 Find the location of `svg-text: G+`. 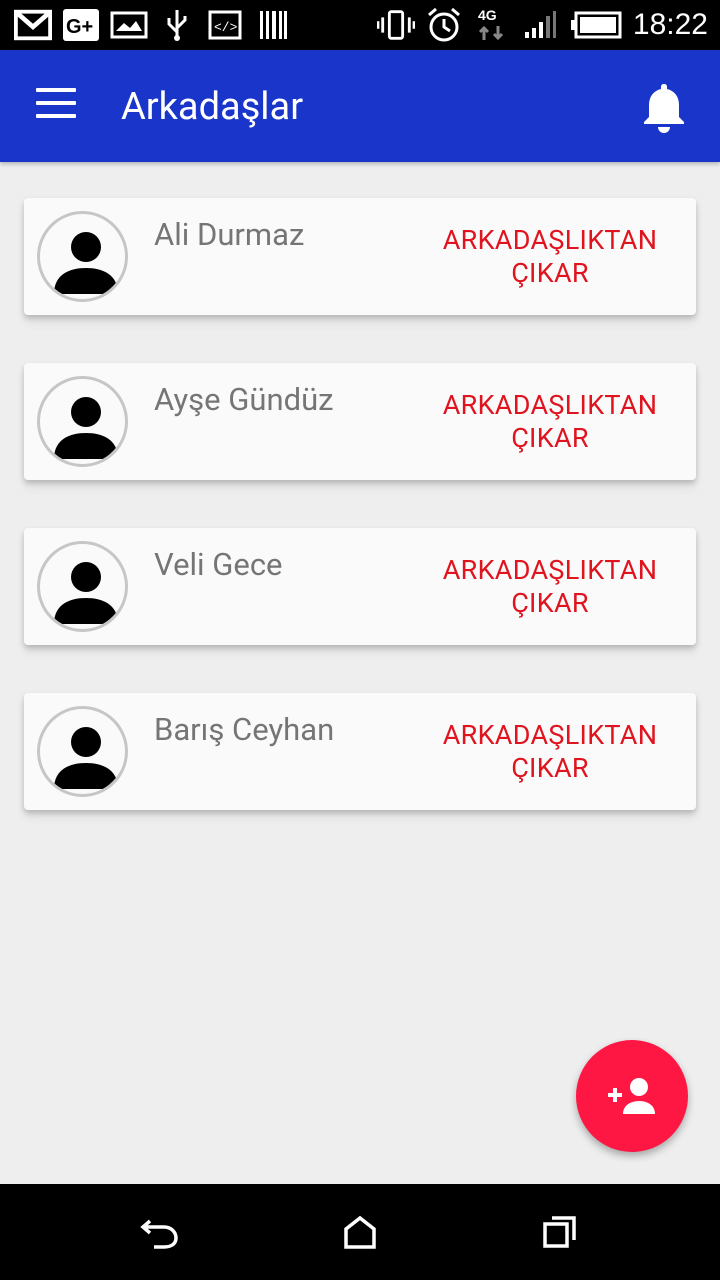

svg-text: G+ is located at coordinates (79, 27).